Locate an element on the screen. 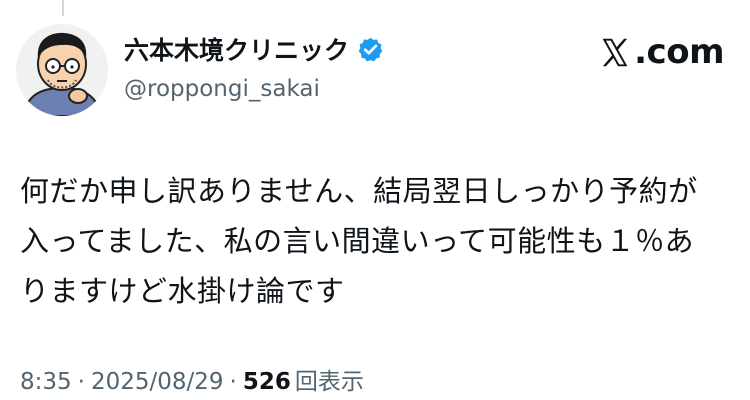 This screenshot has width=750, height=400. views-label: 回表示 is located at coordinates (329, 382).